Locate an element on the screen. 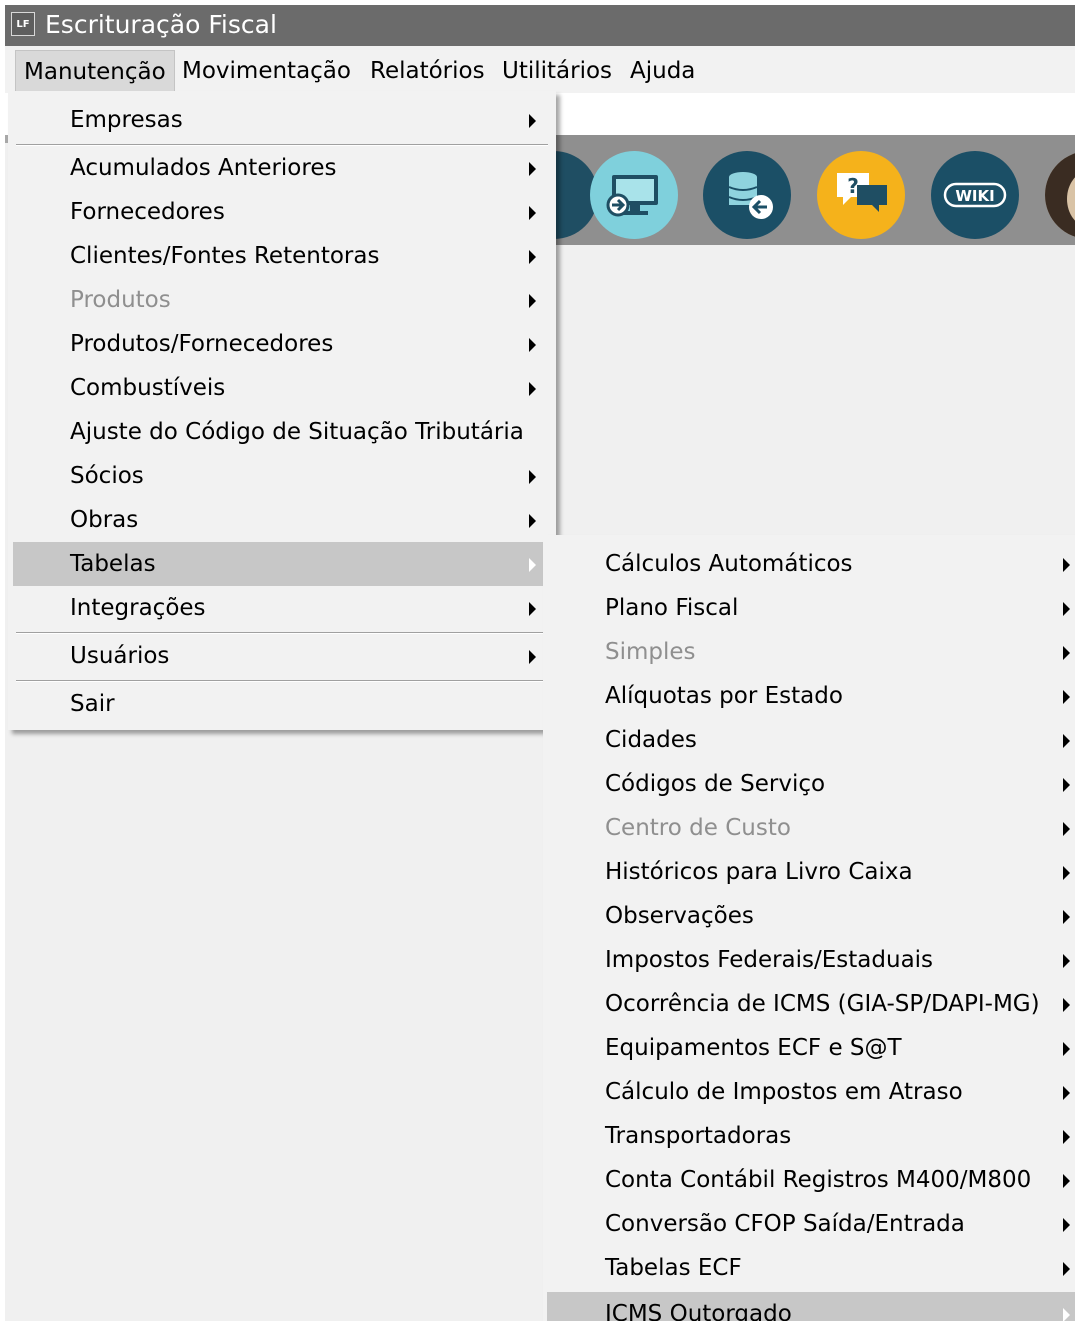  menu-item-equipamentos-ecf: Equipamentos ECF e S@T is located at coordinates (811, 1048).